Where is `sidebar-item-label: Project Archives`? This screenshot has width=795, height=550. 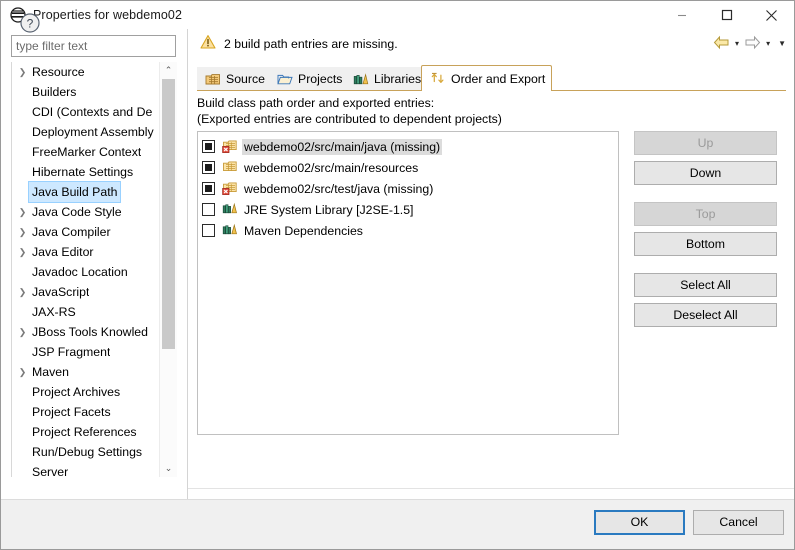 sidebar-item-label: Project Archives is located at coordinates (76, 392).